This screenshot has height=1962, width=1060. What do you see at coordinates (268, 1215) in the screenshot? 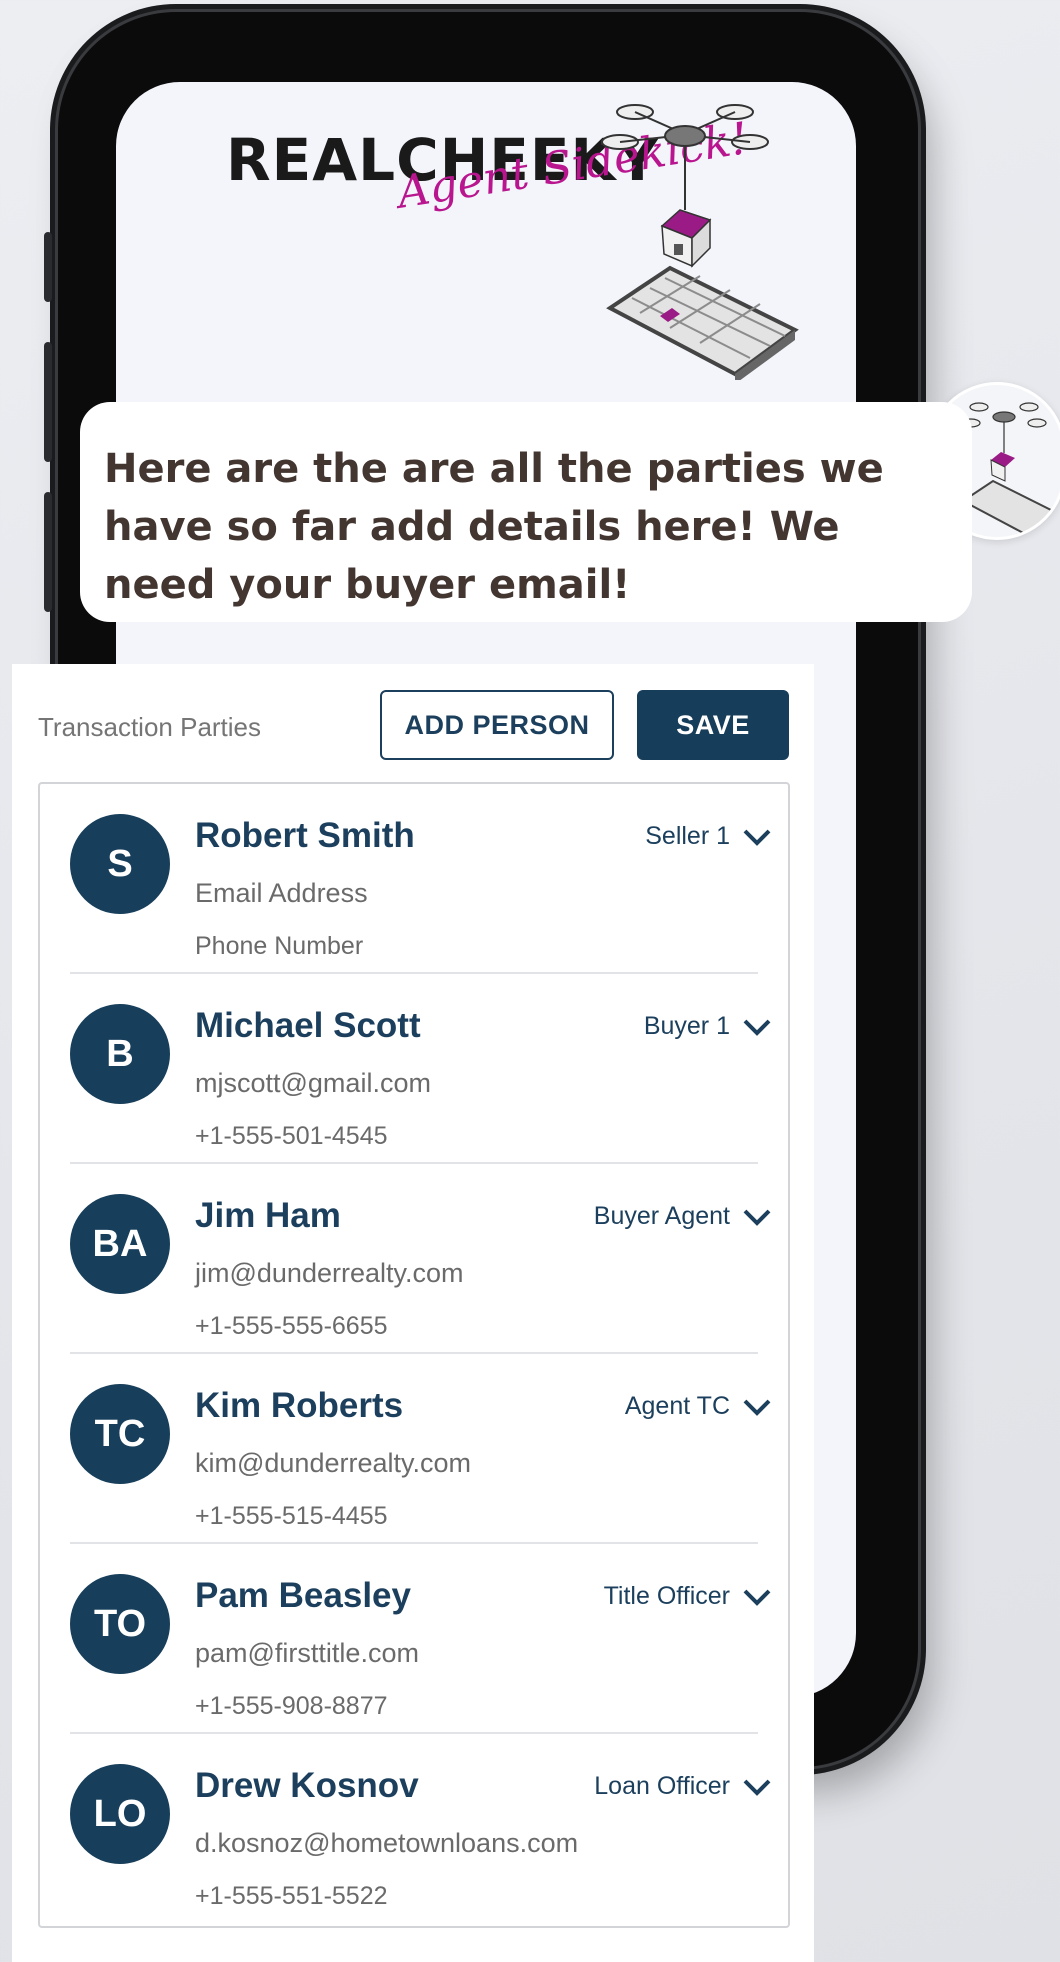
I see `party-name: Jim Ham` at bounding box center [268, 1215].